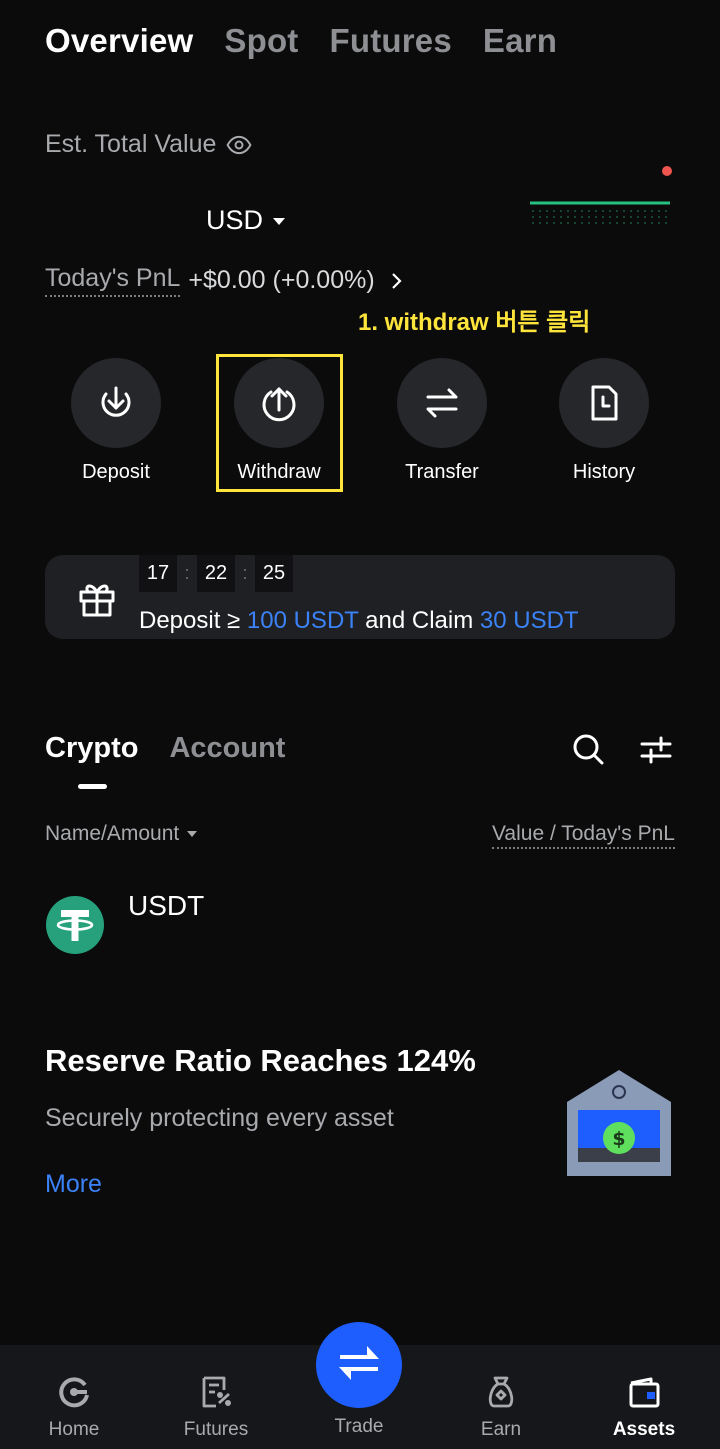 Image resolution: width=720 pixels, height=1449 pixels. I want to click on nav-futures: Futures, so click(216, 1393).